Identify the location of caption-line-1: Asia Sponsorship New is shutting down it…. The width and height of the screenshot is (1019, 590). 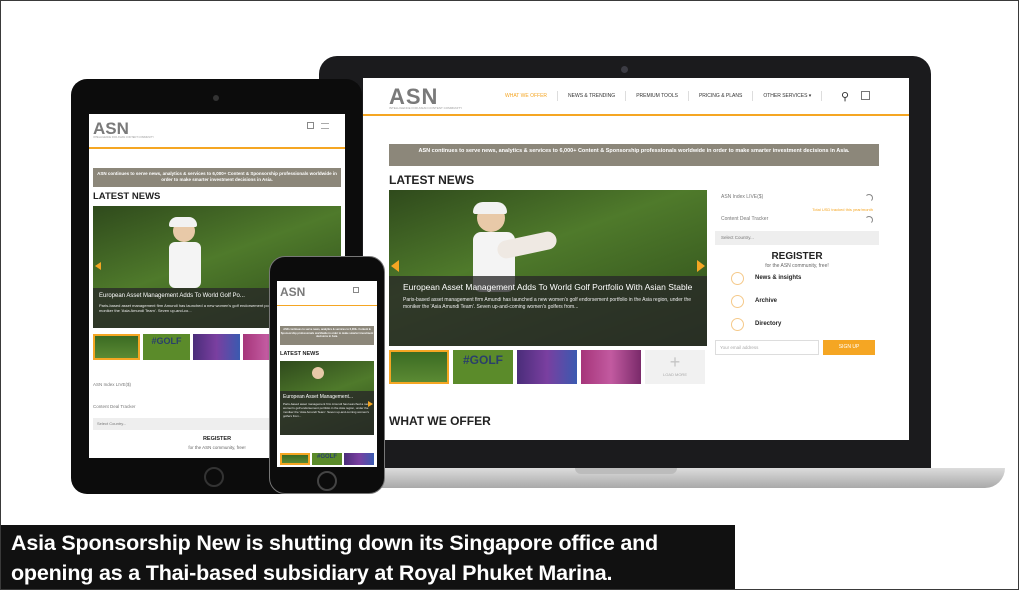
(334, 543).